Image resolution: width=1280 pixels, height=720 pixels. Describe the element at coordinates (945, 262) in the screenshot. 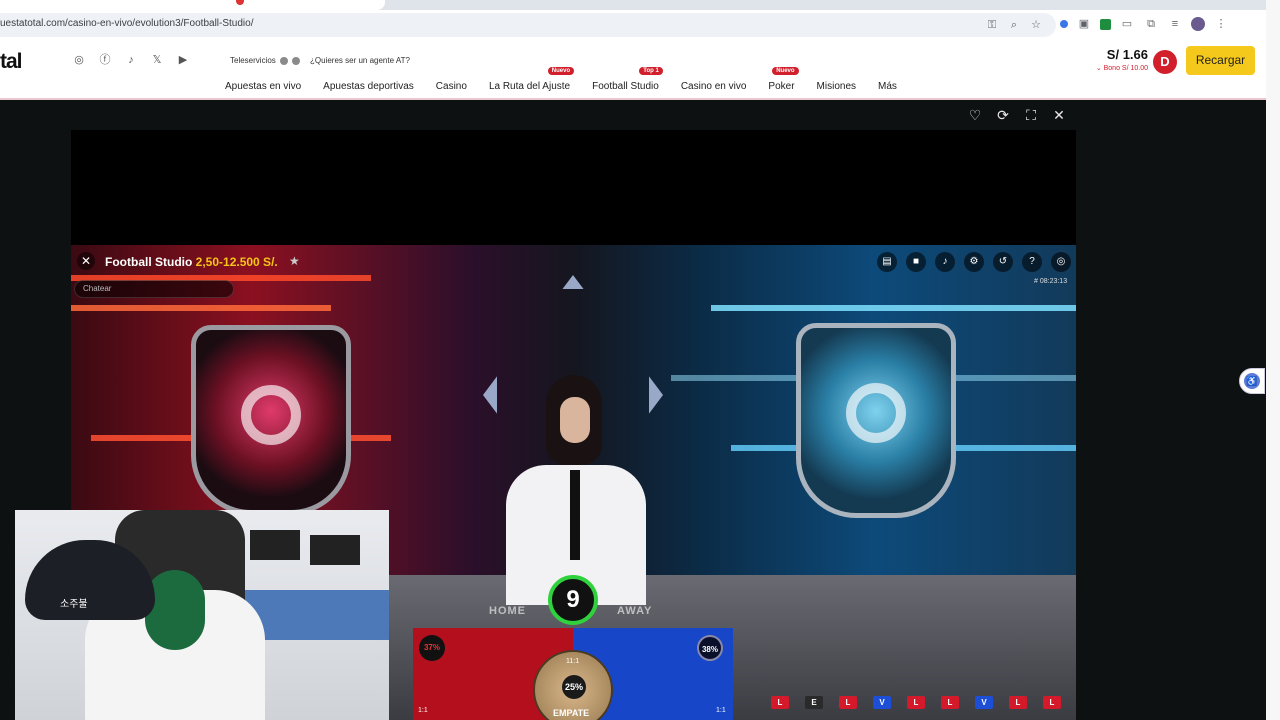

I see `volume-icon: ♪` at that location.